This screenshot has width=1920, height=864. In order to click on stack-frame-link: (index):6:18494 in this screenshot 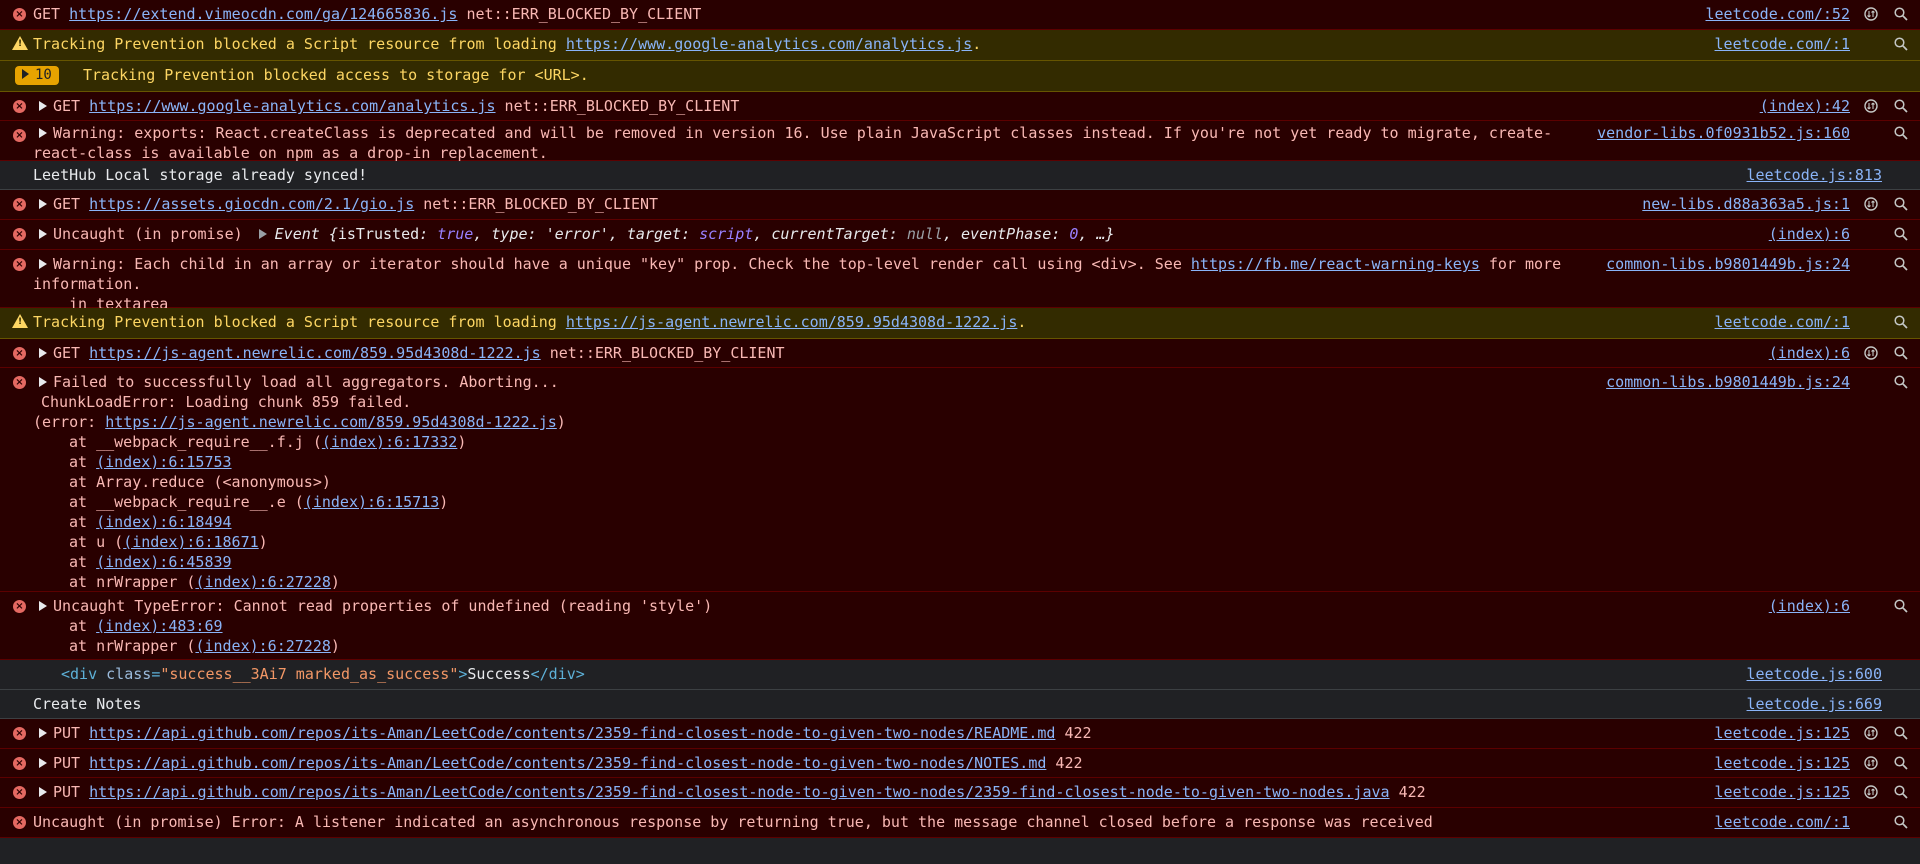, I will do `click(163, 522)`.